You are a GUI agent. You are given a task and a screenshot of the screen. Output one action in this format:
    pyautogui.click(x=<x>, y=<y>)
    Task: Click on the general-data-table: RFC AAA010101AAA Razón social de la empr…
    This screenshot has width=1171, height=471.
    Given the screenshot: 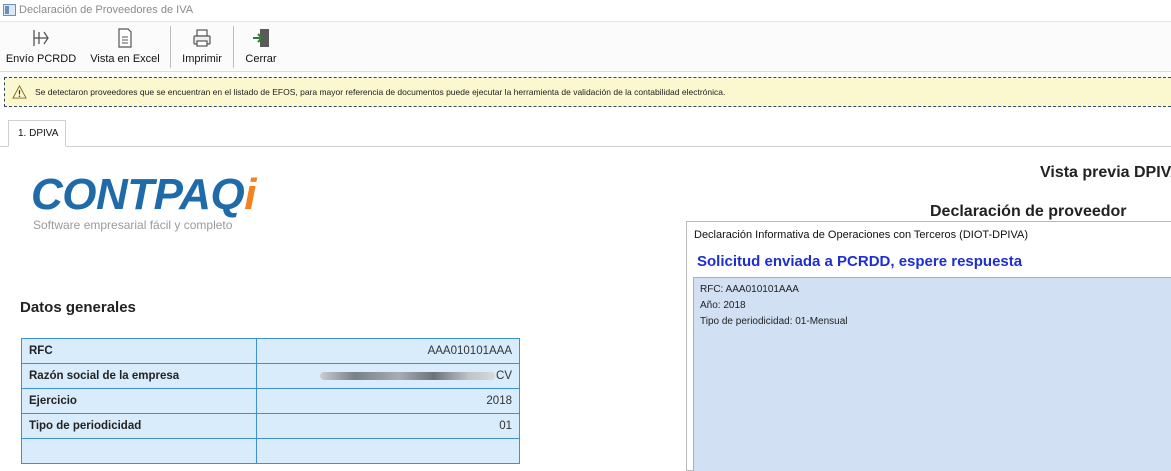 What is the action you would take?
    pyautogui.click(x=270, y=401)
    